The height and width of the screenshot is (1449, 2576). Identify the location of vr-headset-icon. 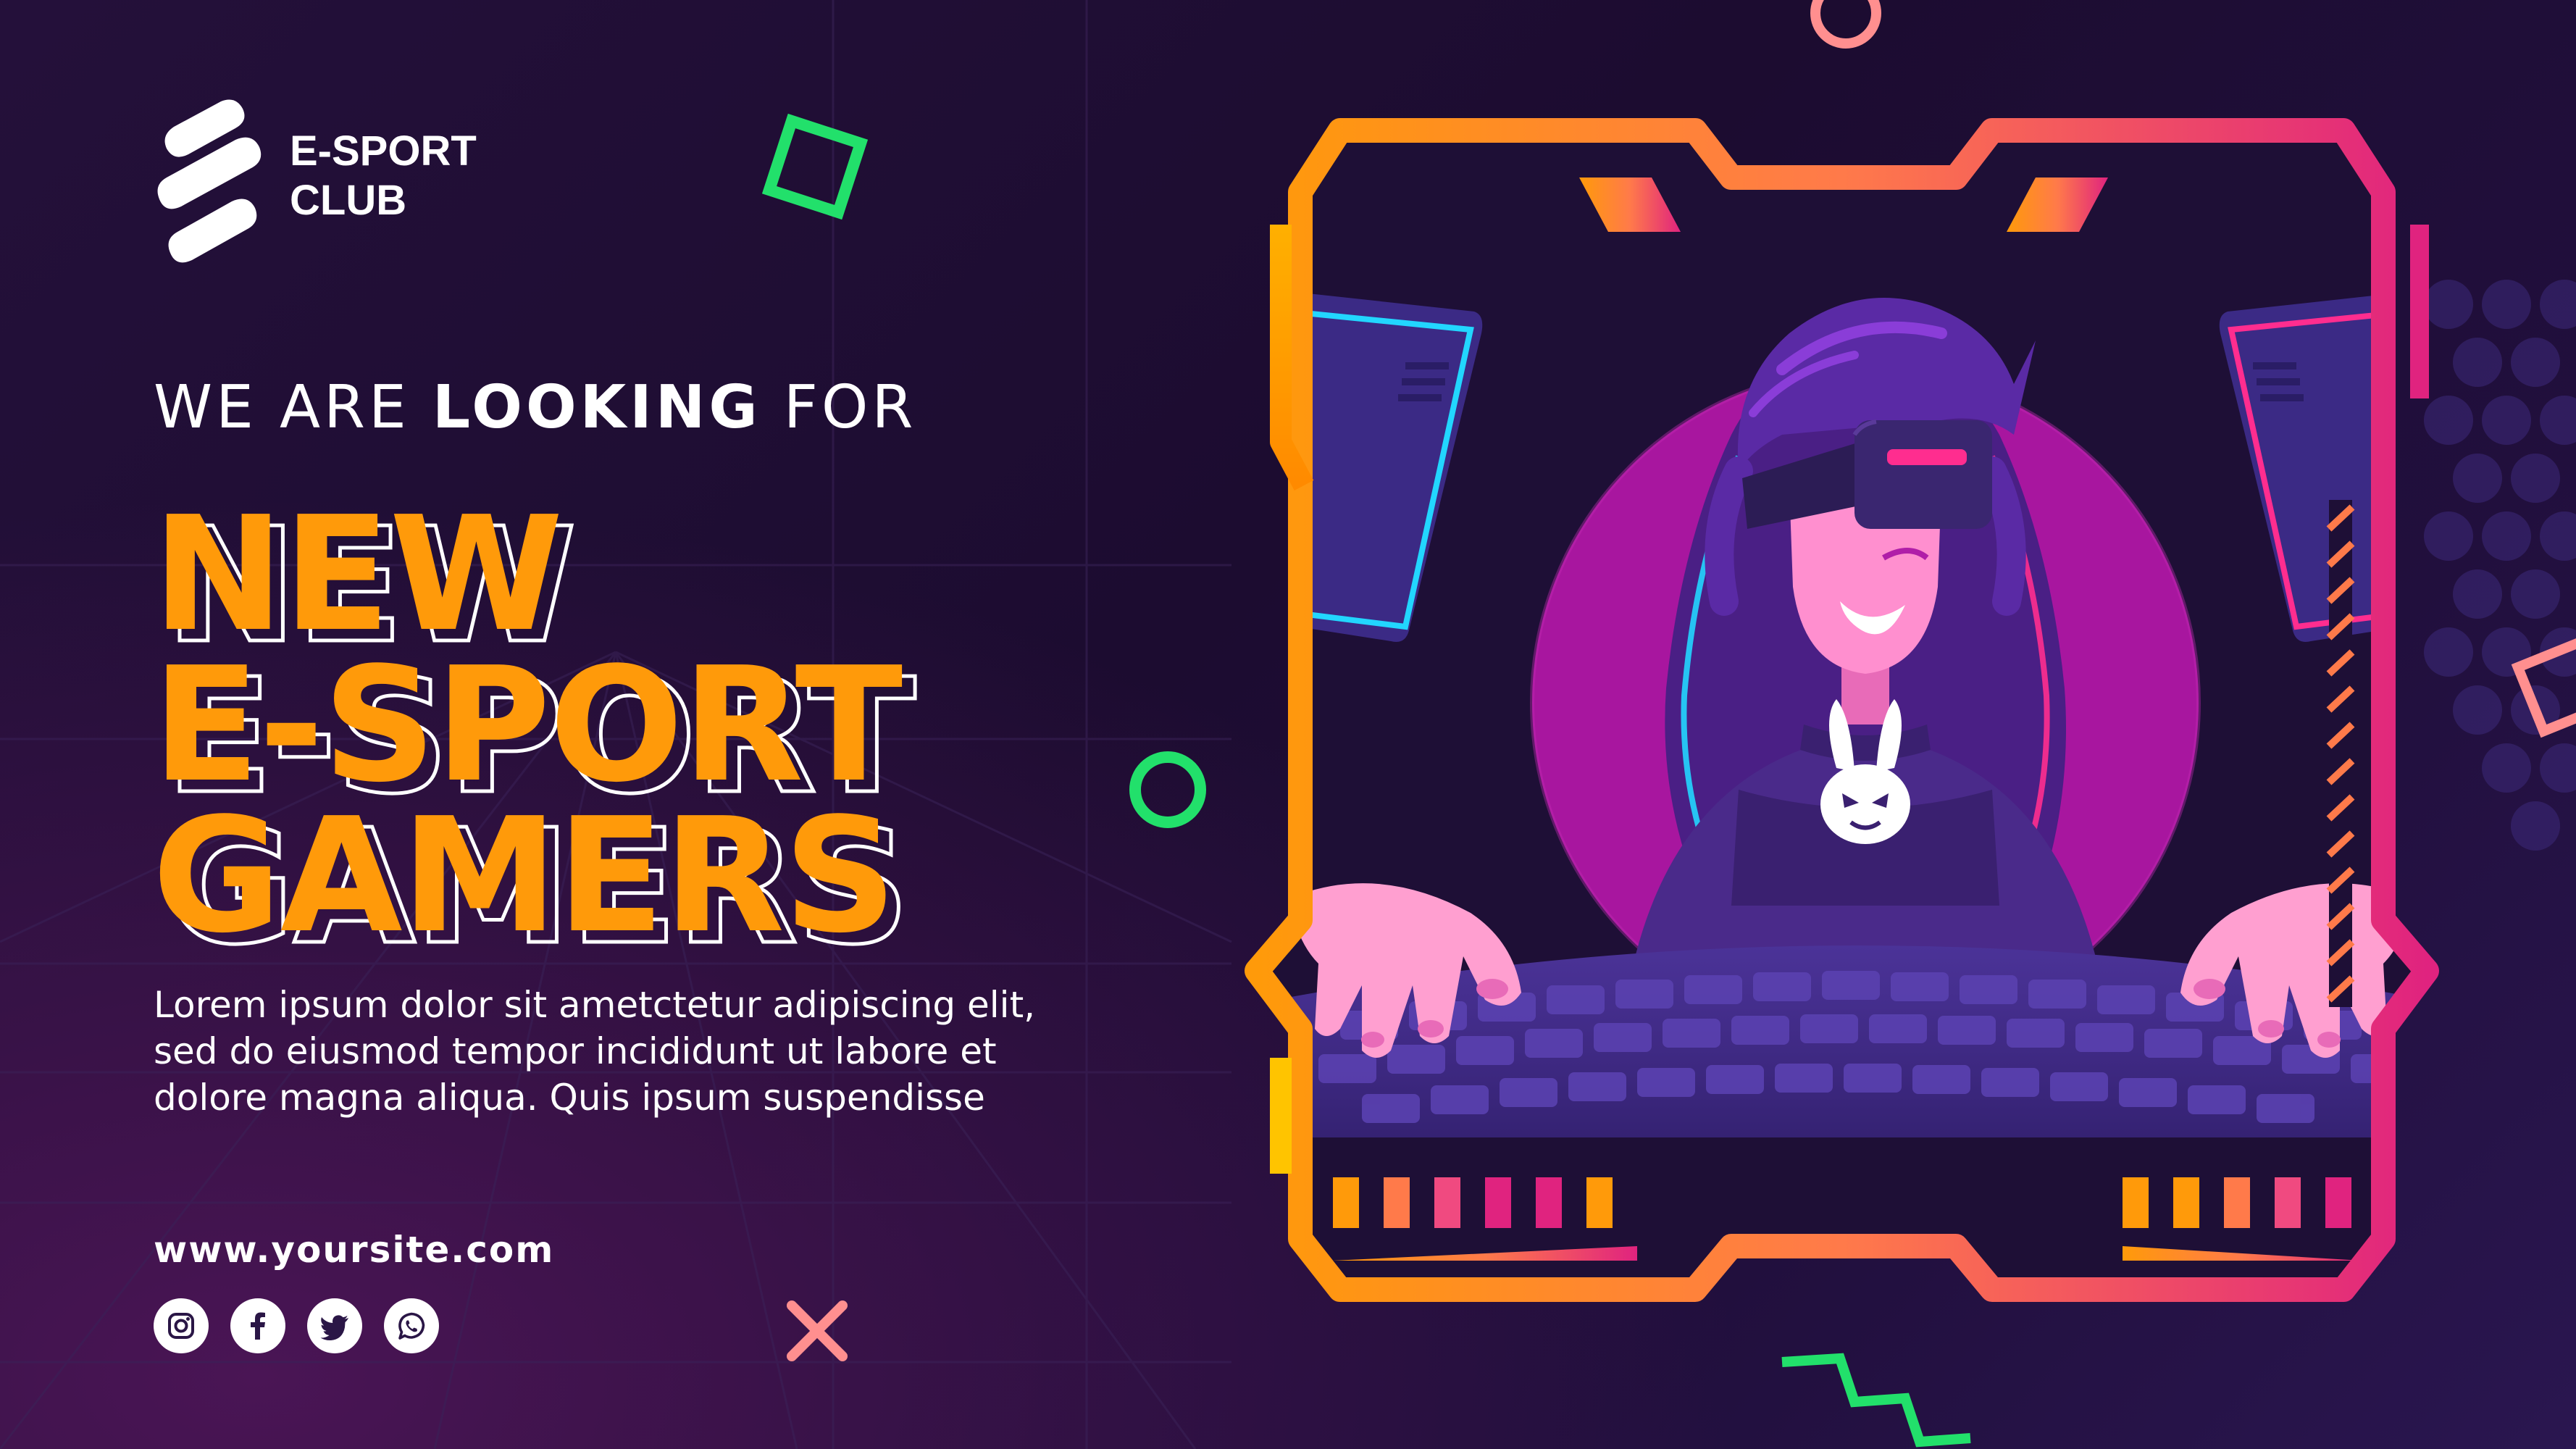
(1923, 474).